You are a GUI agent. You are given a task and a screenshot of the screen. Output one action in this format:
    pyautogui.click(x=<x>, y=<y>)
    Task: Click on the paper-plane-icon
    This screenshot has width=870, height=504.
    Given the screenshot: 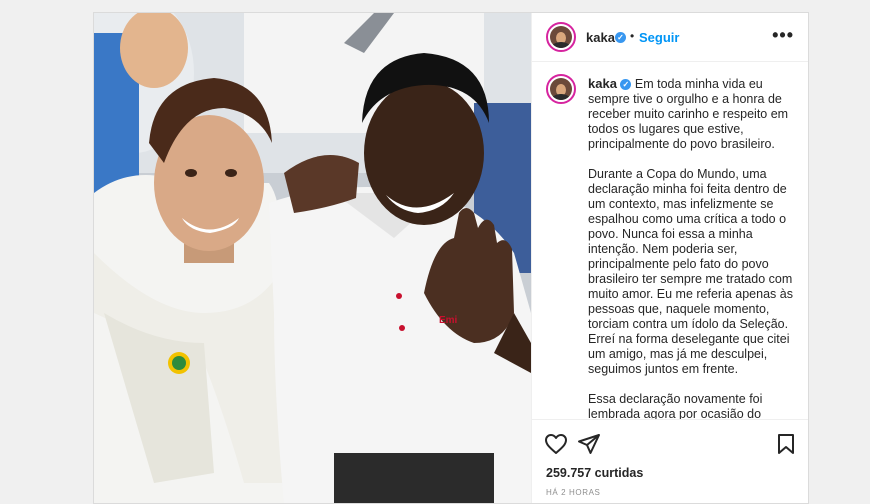 What is the action you would take?
    pyautogui.click(x=589, y=444)
    